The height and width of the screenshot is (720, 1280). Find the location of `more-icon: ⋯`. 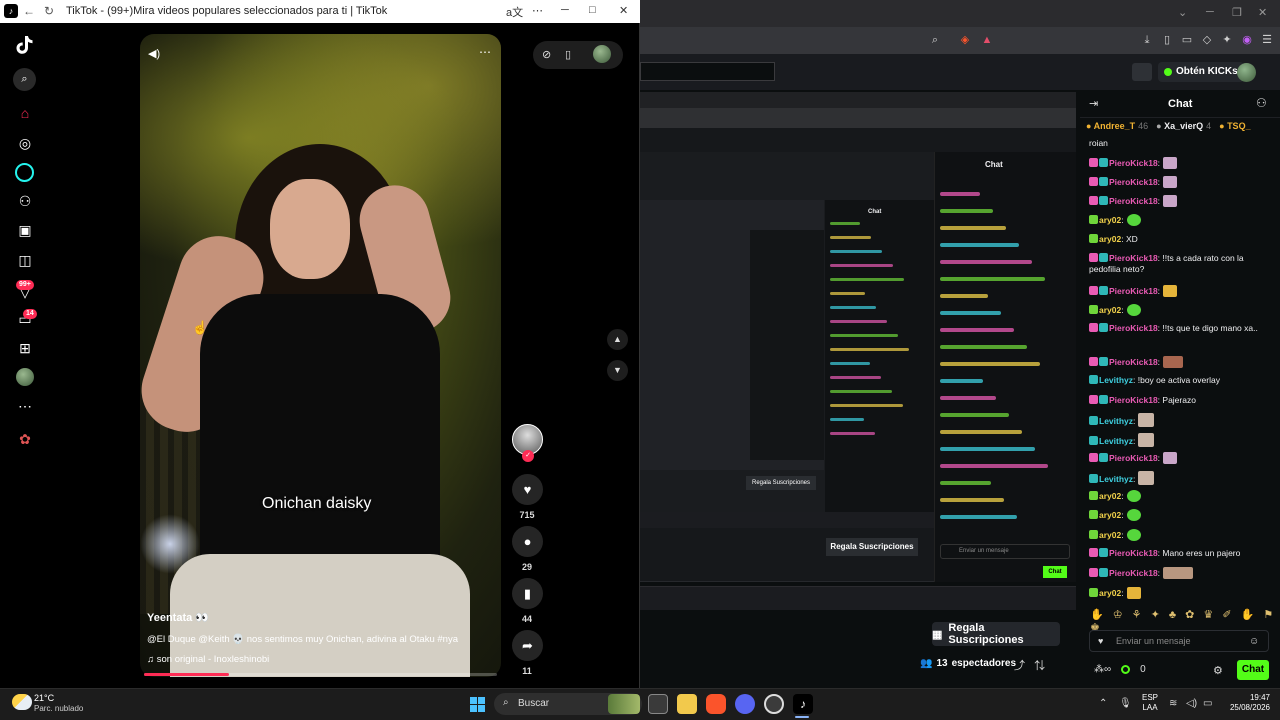

more-icon: ⋯ is located at coordinates (25, 406).